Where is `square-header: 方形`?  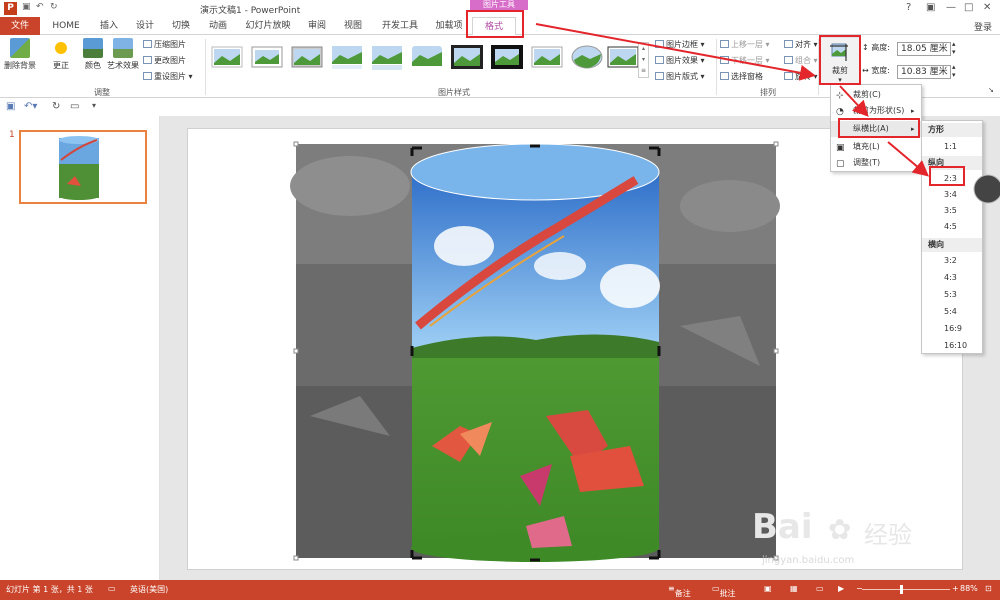 square-header: 方形 is located at coordinates (952, 130).